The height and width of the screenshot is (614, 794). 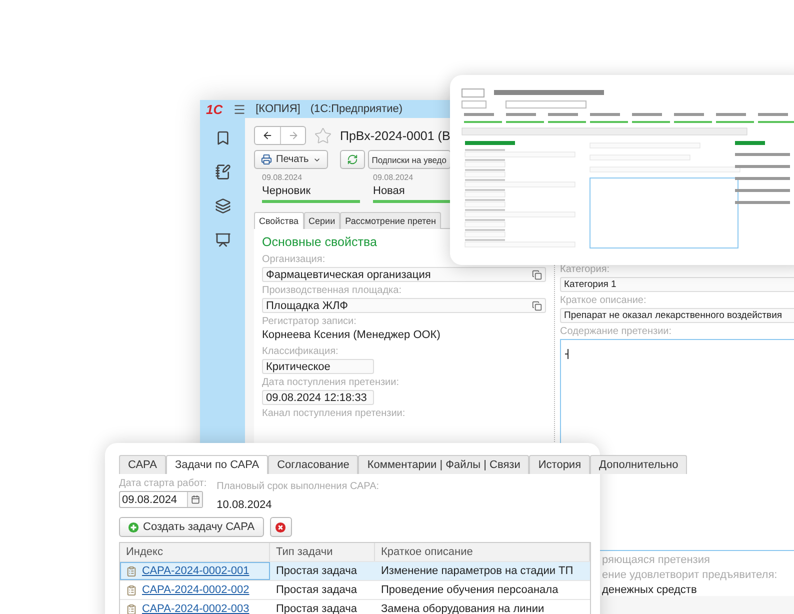 What do you see at coordinates (278, 109) in the screenshot?
I see `window-title: [КОПИЯ]` at bounding box center [278, 109].